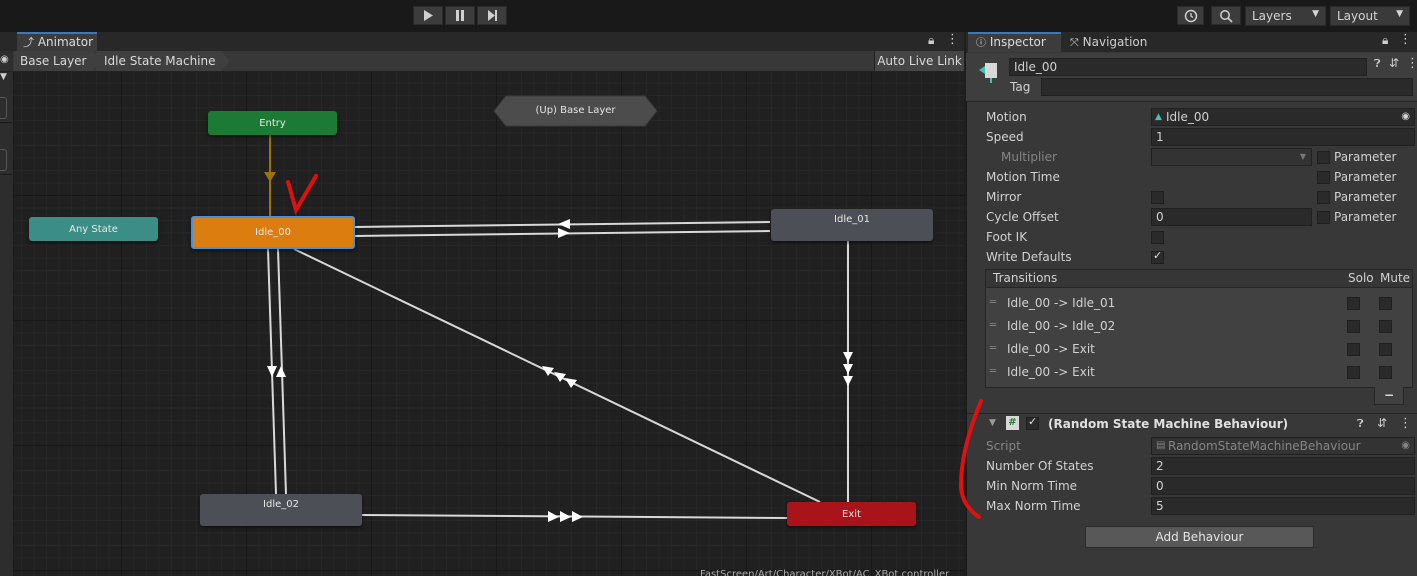 Image resolution: width=1417 pixels, height=576 pixels. I want to click on mirror-parameter-checkbox, so click(1323, 197).